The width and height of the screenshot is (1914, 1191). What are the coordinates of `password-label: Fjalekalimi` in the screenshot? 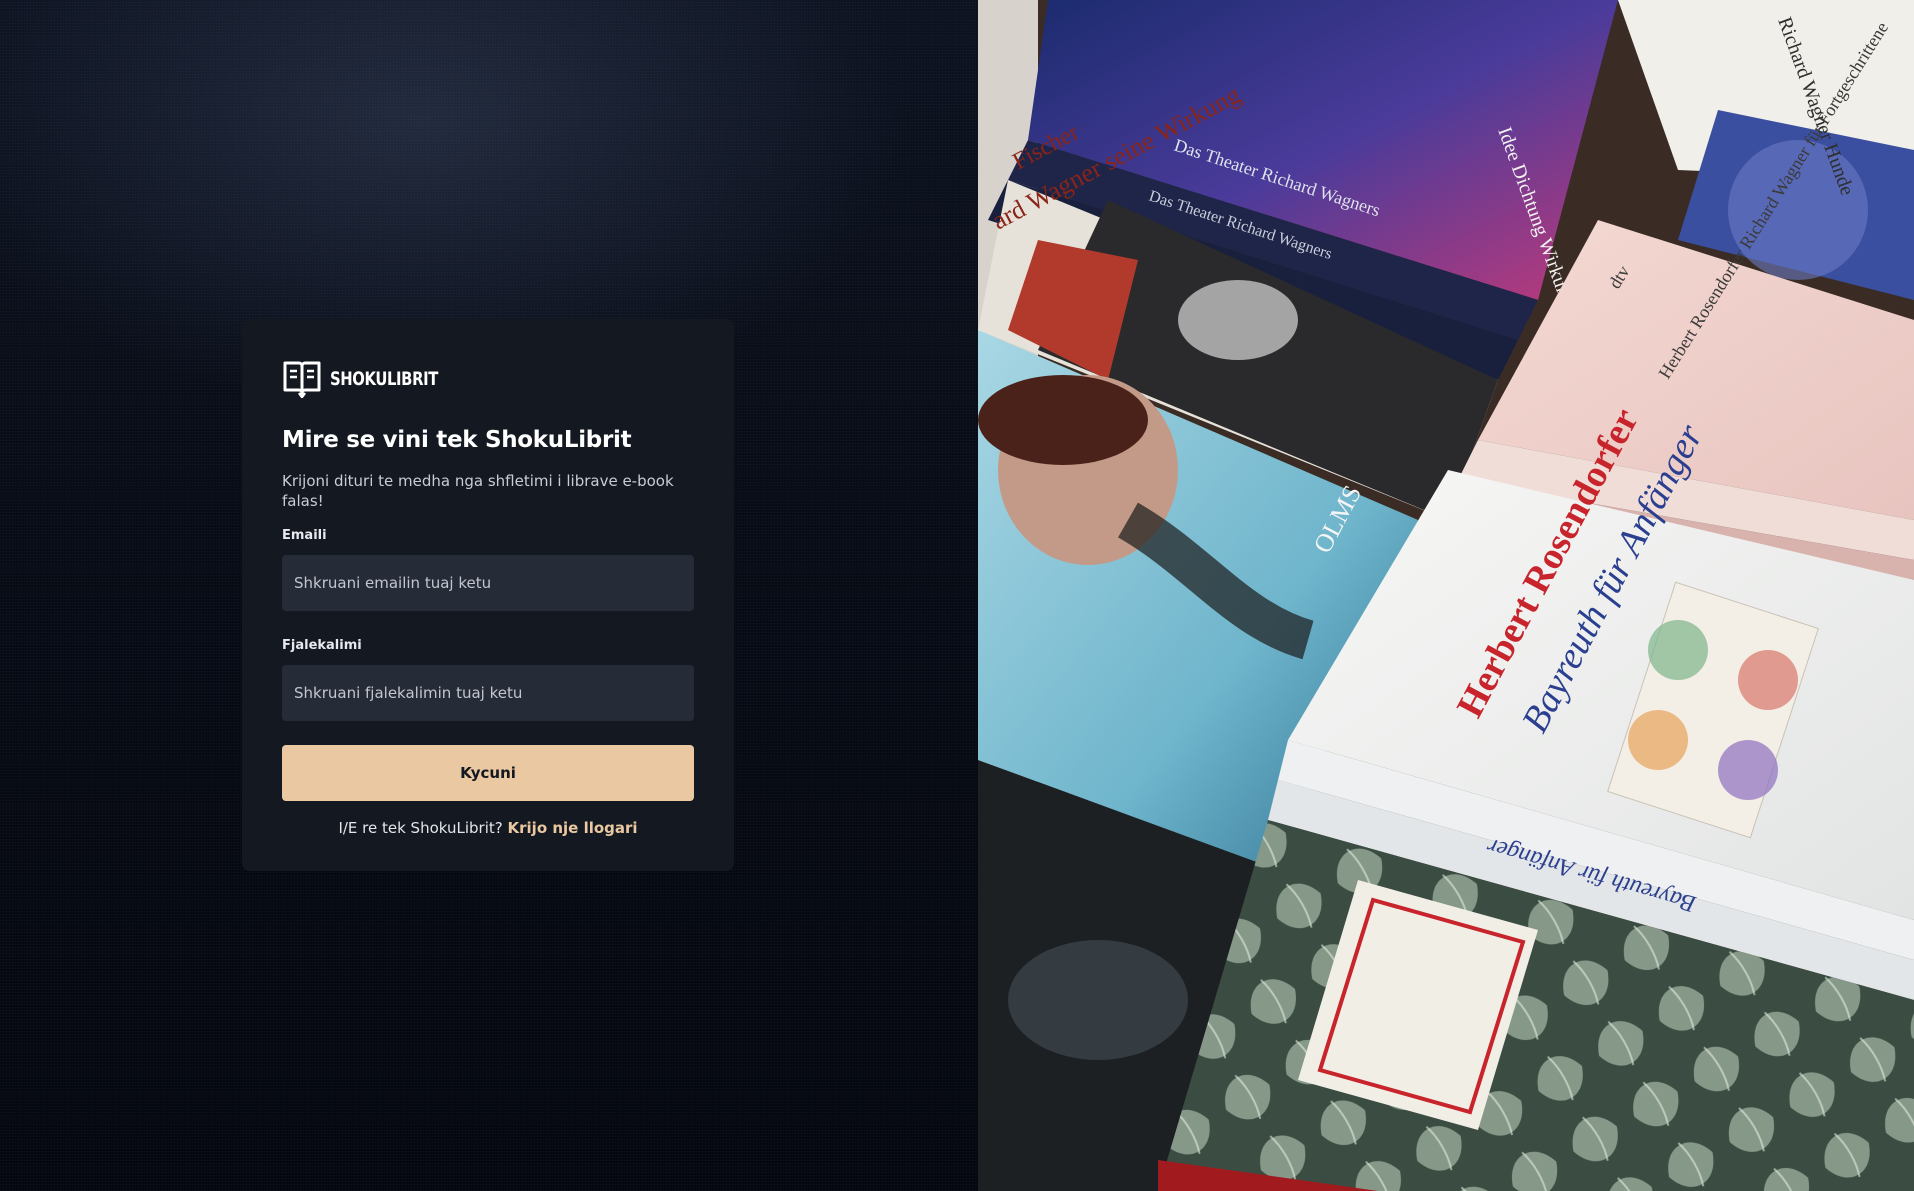 It's located at (322, 645).